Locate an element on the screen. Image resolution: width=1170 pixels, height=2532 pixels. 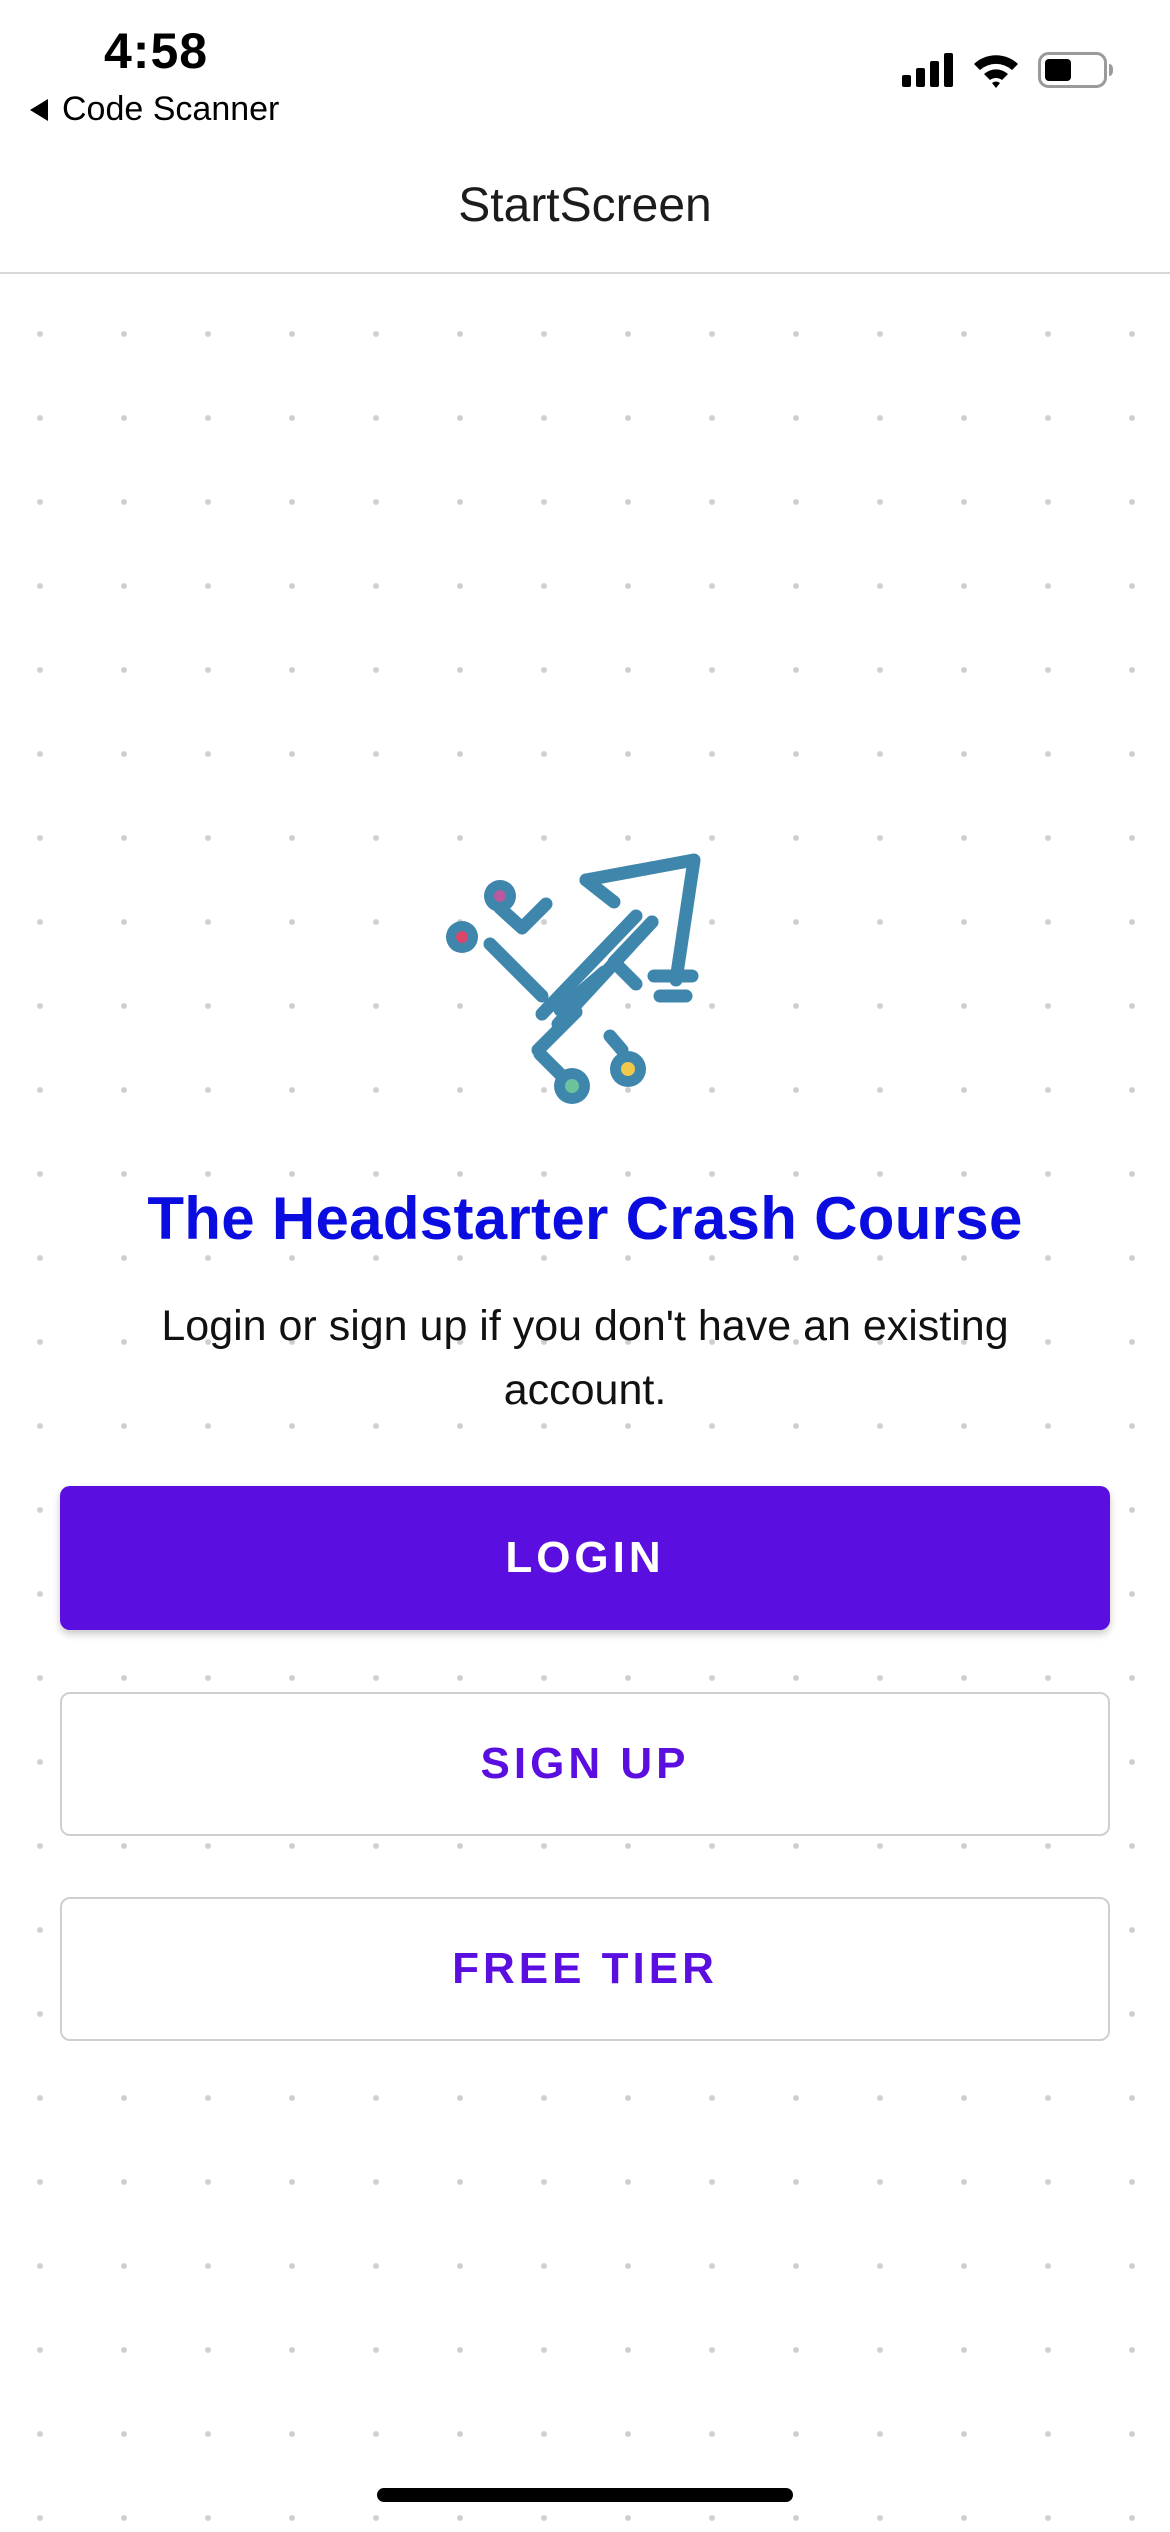
sign-up-button: SIGN UP is located at coordinates (585, 1764).